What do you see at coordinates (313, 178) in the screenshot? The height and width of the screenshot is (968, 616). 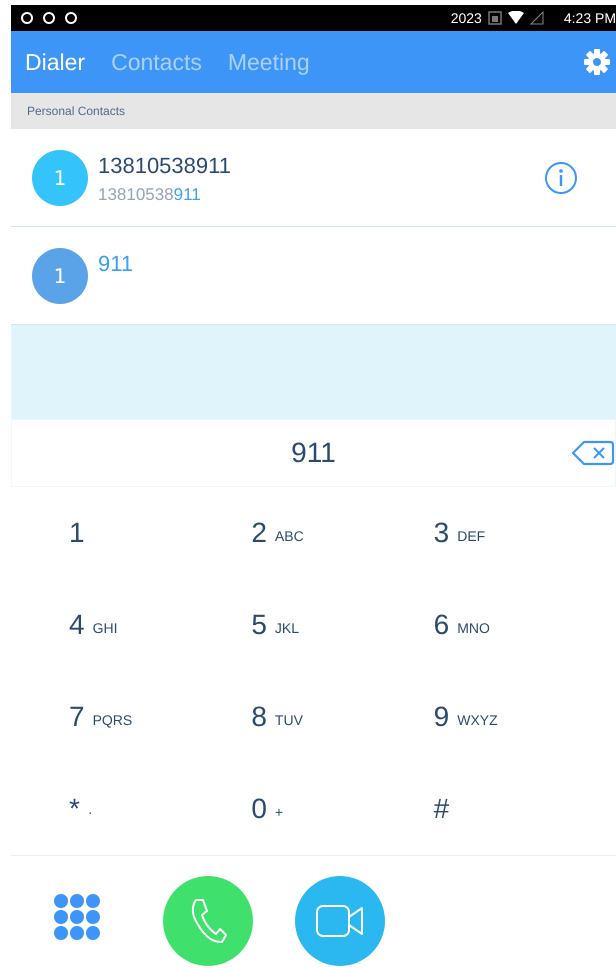 I see `contact-row: 1 13810538911 13810538911` at bounding box center [313, 178].